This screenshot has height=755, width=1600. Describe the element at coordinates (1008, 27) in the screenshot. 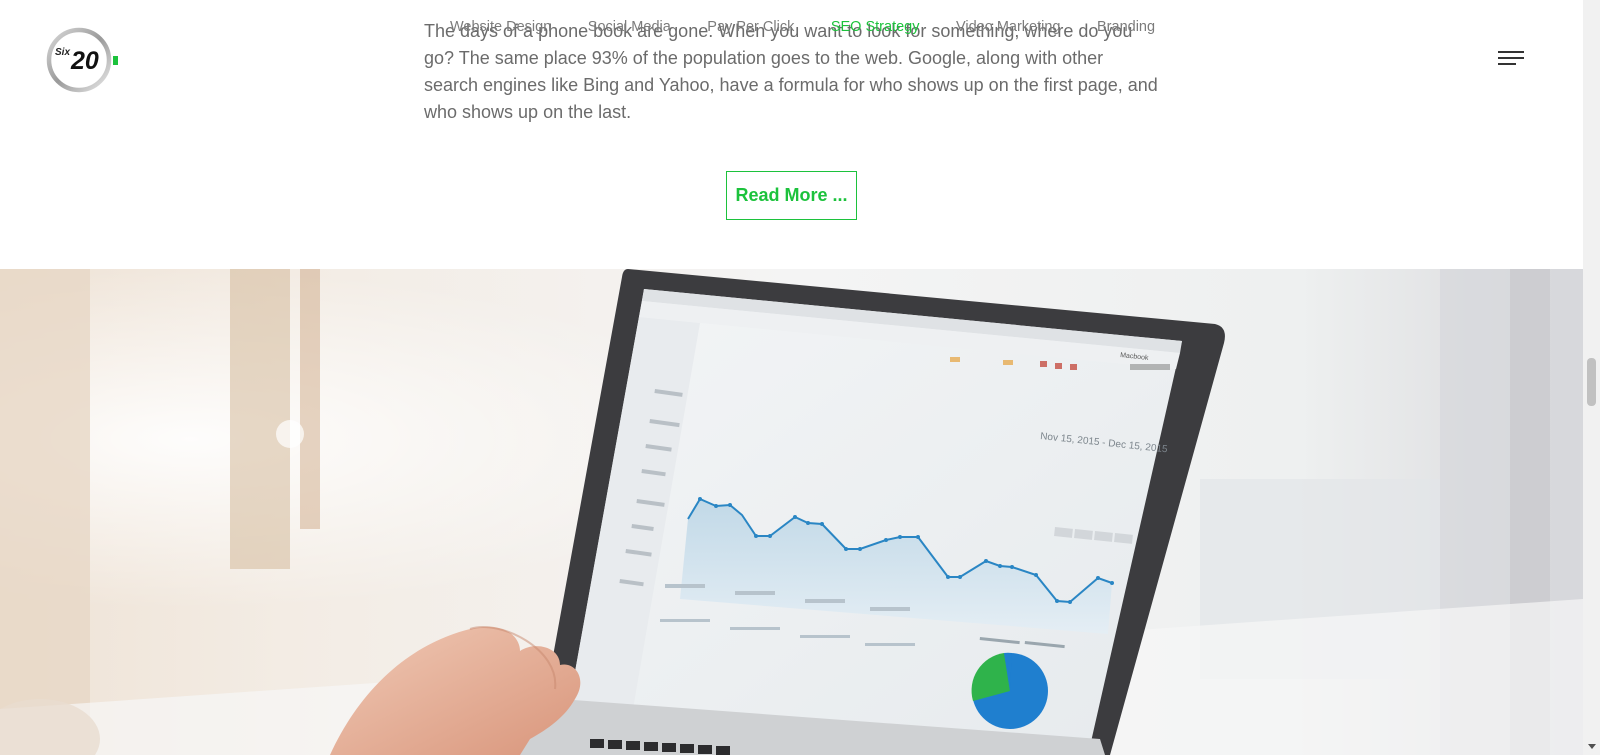

I see `nav-video-marketing: Video Marketing` at that location.